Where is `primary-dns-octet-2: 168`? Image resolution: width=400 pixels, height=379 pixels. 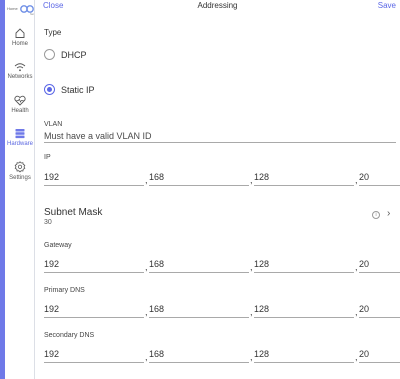 primary-dns-octet-2: 168 is located at coordinates (199, 310).